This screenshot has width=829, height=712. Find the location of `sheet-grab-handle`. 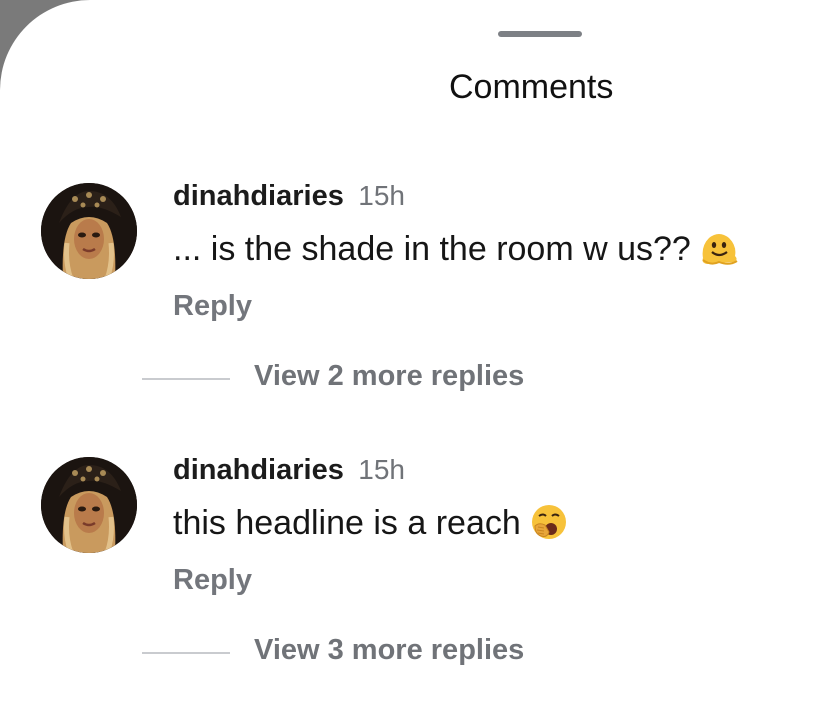

sheet-grab-handle is located at coordinates (540, 34).